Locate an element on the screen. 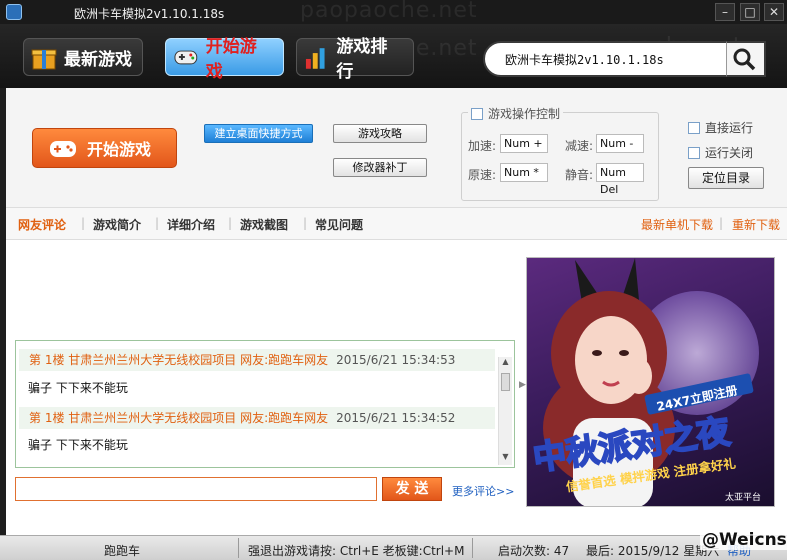 Image resolution: width=787 pixels, height=560 pixels. maximize-button: □ is located at coordinates (750, 12).